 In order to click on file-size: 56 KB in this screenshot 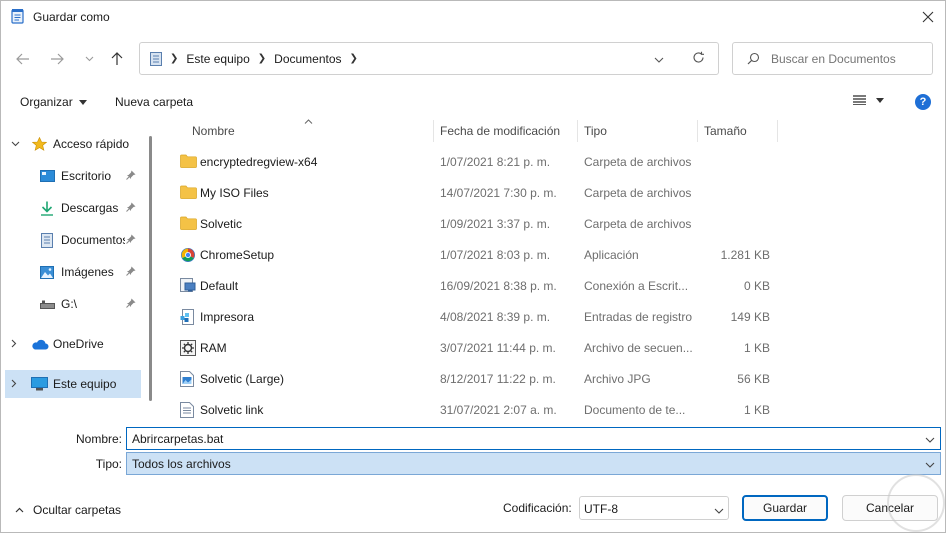, I will do `click(753, 379)`.